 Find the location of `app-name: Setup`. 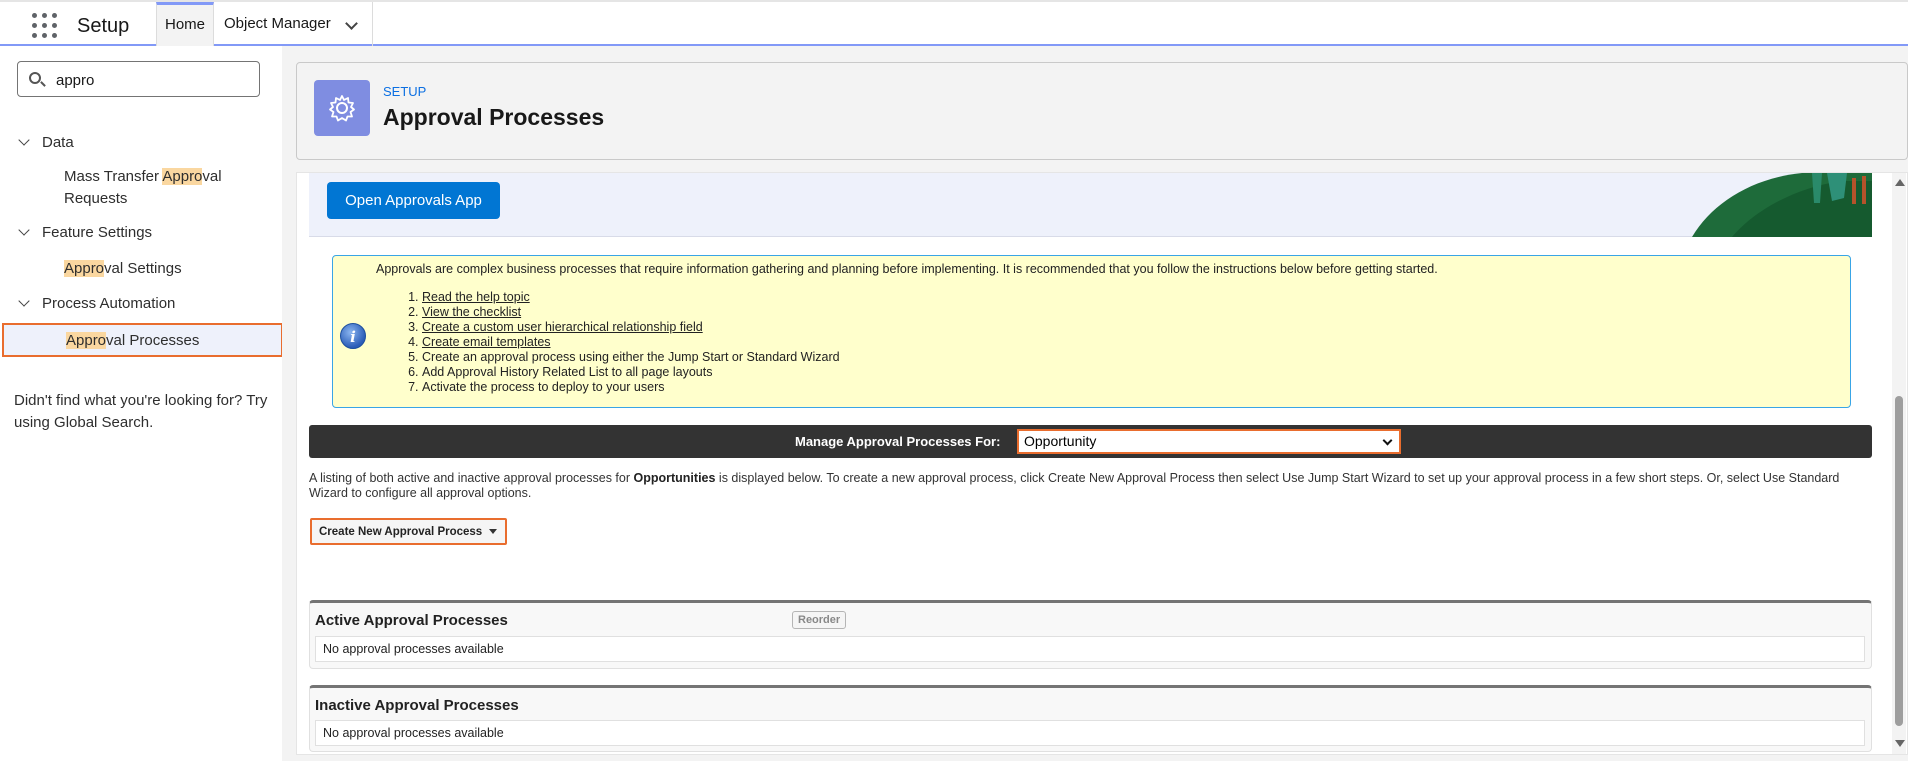

app-name: Setup is located at coordinates (103, 26).